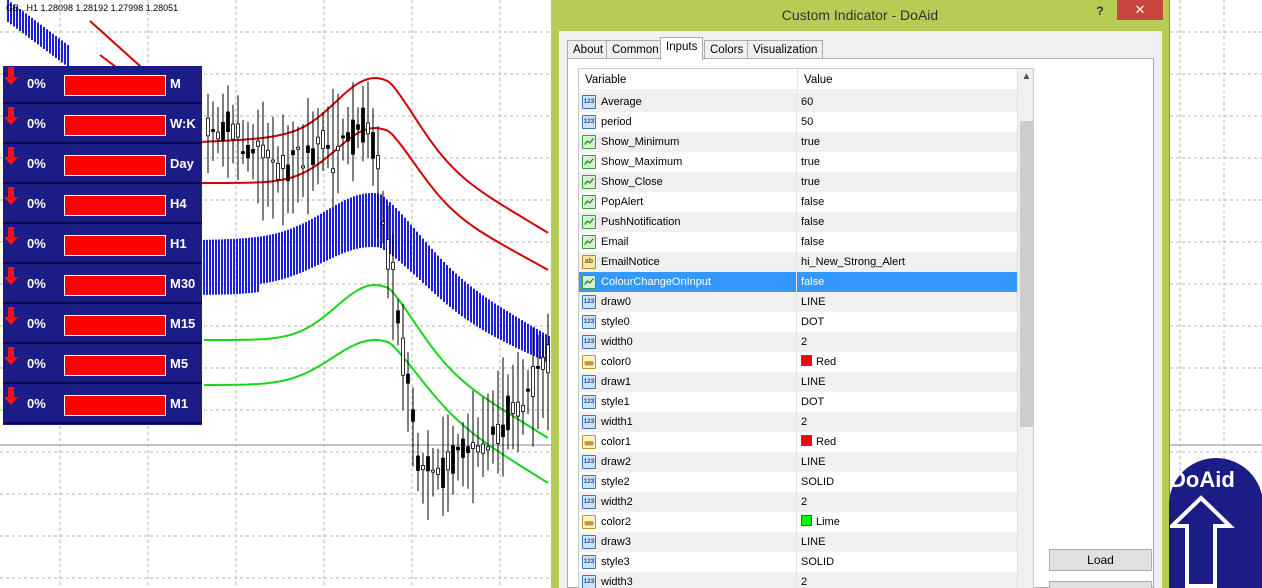  I want to click on input-row: Show_Close true, so click(798, 182).